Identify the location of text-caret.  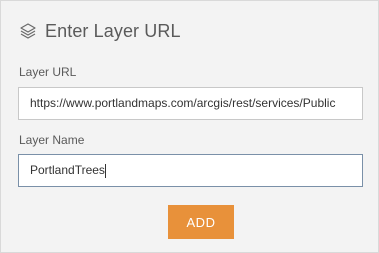
(105, 170).